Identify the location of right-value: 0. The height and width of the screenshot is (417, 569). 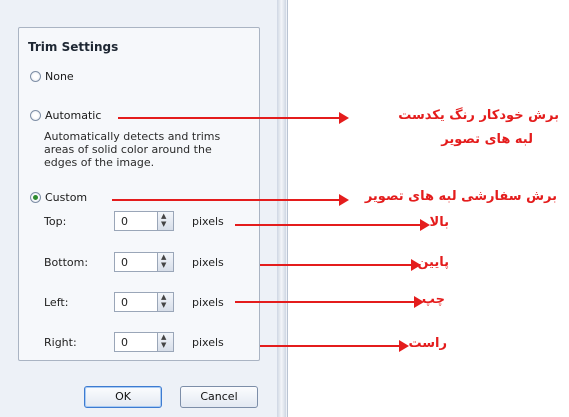
(124, 342).